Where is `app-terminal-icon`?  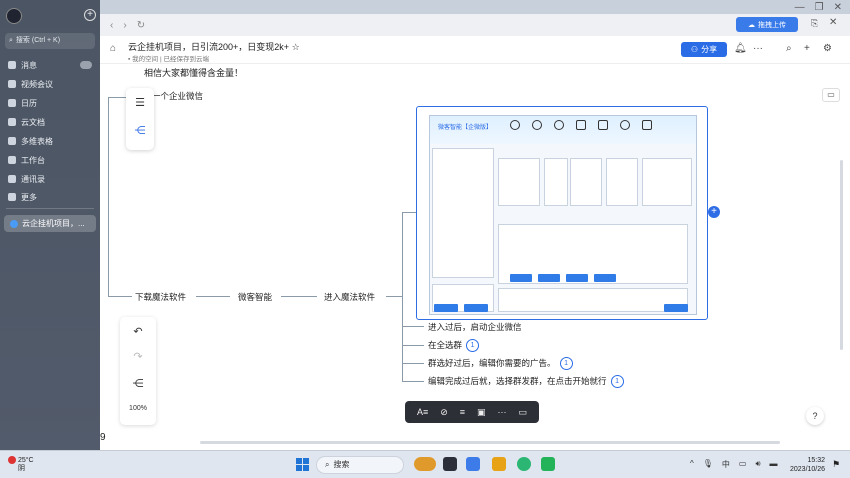
app-terminal-icon is located at coordinates (450, 464).